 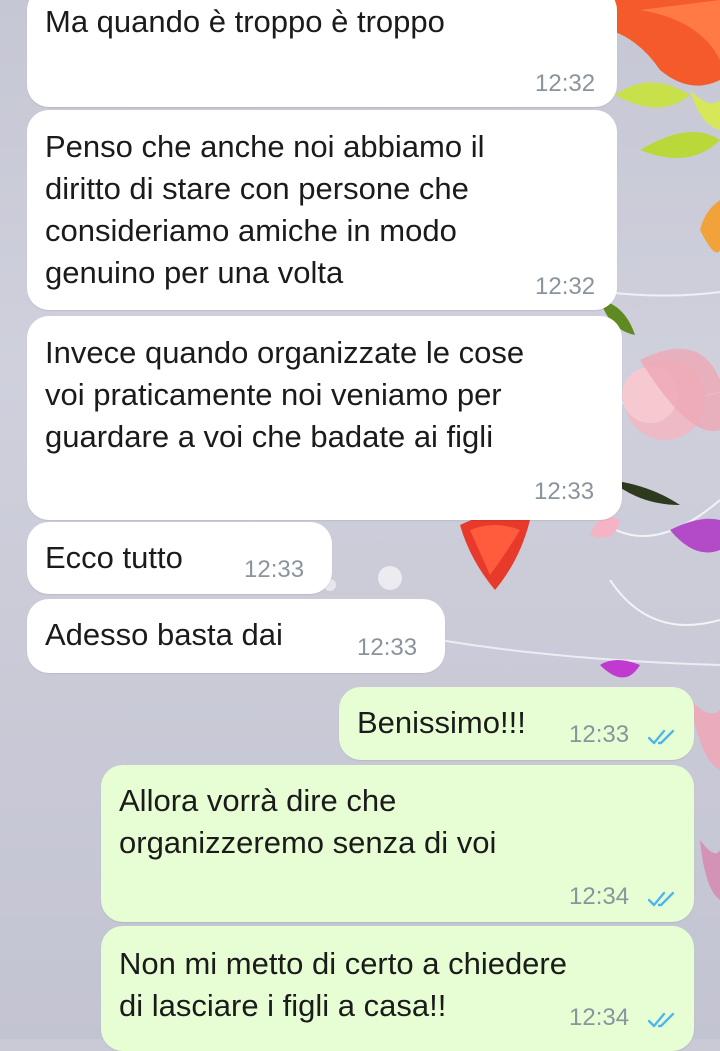 What do you see at coordinates (441, 722) in the screenshot?
I see `message-text: Benissimo!!!` at bounding box center [441, 722].